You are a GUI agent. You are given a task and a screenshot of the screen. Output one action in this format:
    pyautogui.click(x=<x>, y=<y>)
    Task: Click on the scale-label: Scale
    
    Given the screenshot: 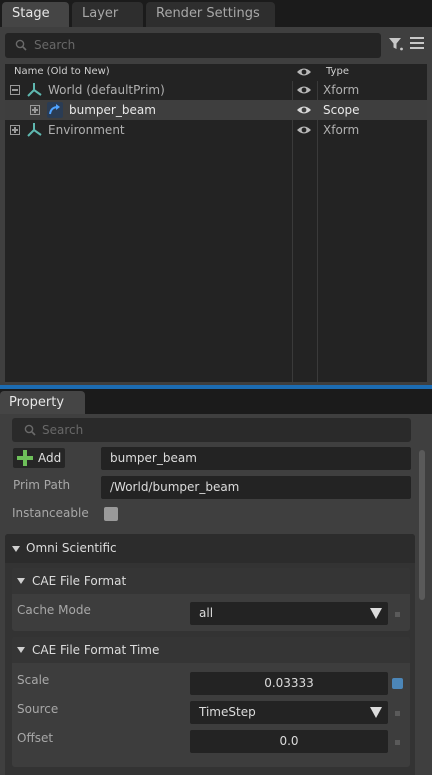 What is the action you would take?
    pyautogui.click(x=33, y=680)
    